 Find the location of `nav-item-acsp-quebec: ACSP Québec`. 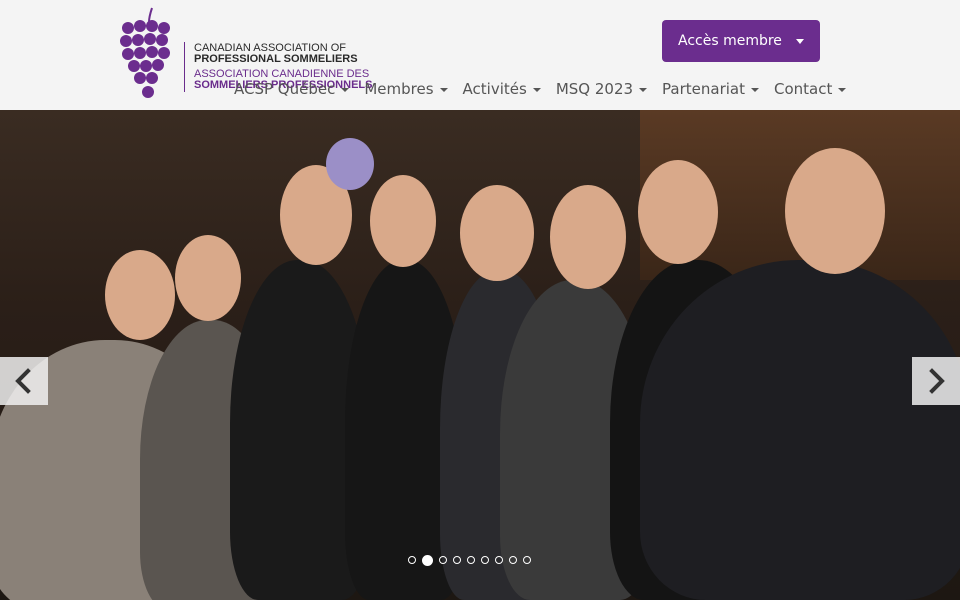

nav-item-acsp-quebec: ACSP Québec is located at coordinates (292, 89).